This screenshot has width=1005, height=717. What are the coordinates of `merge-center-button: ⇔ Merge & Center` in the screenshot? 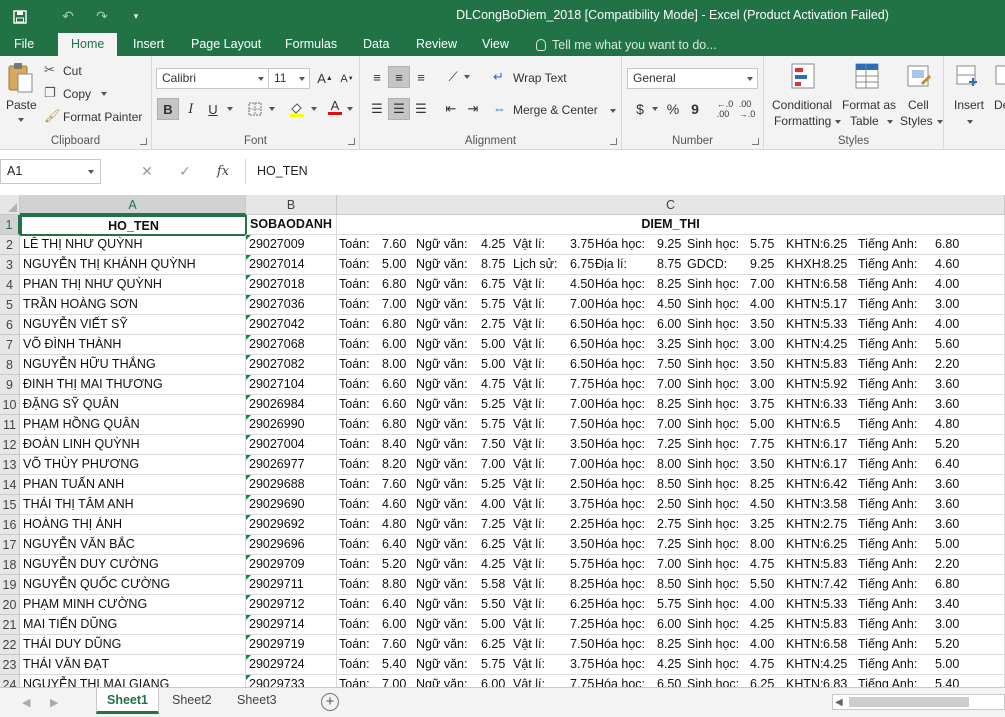 It's located at (556, 110).